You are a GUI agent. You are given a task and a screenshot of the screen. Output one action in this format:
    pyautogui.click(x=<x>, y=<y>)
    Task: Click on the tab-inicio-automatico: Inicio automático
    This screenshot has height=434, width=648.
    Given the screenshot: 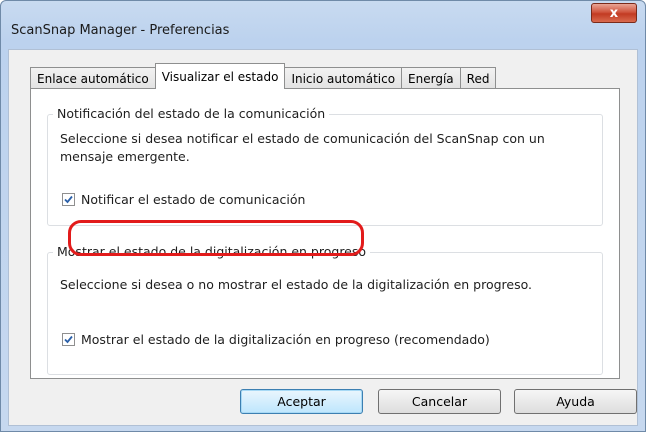 What is the action you would take?
    pyautogui.click(x=343, y=78)
    